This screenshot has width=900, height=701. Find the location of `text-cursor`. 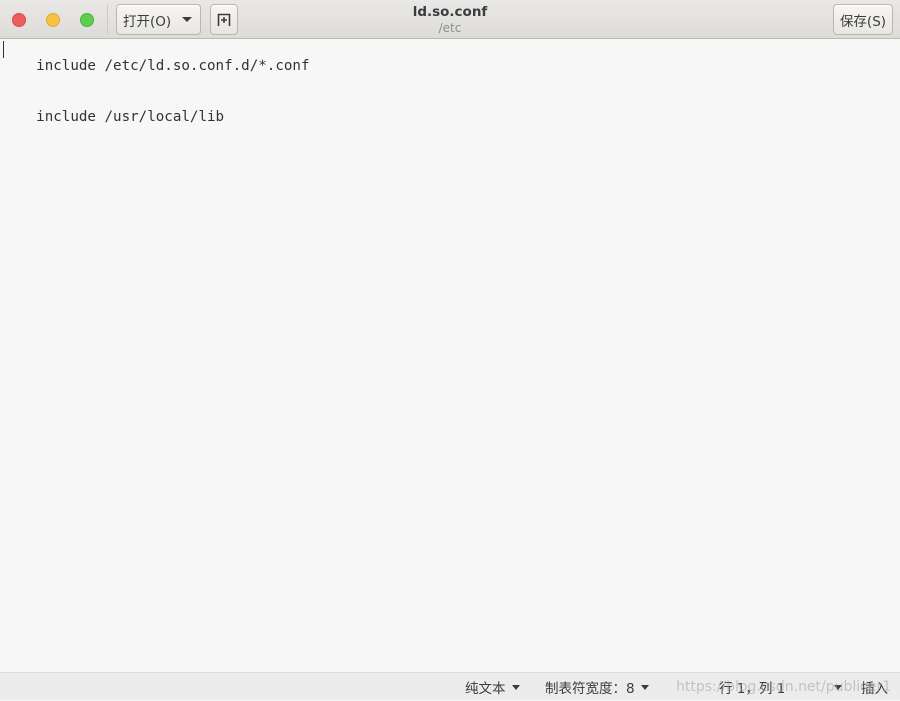

text-cursor is located at coordinates (3, 49).